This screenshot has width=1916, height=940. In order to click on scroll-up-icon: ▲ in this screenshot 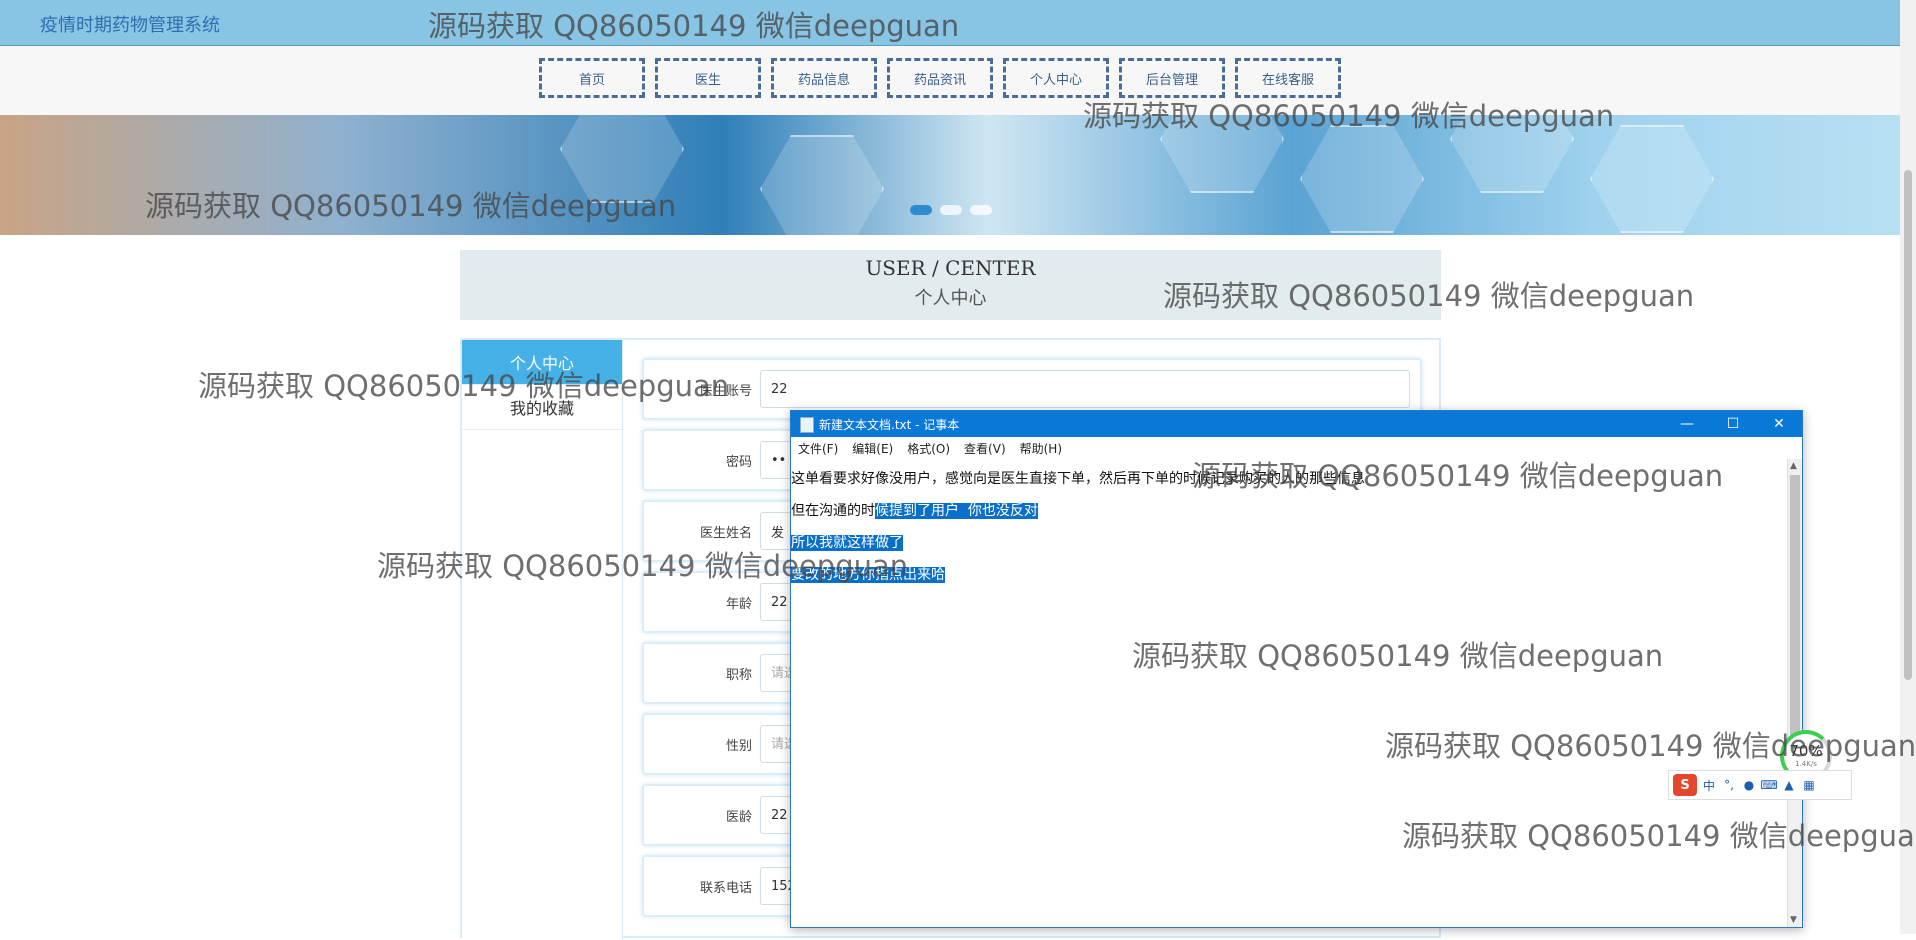, I will do `click(1793, 466)`.